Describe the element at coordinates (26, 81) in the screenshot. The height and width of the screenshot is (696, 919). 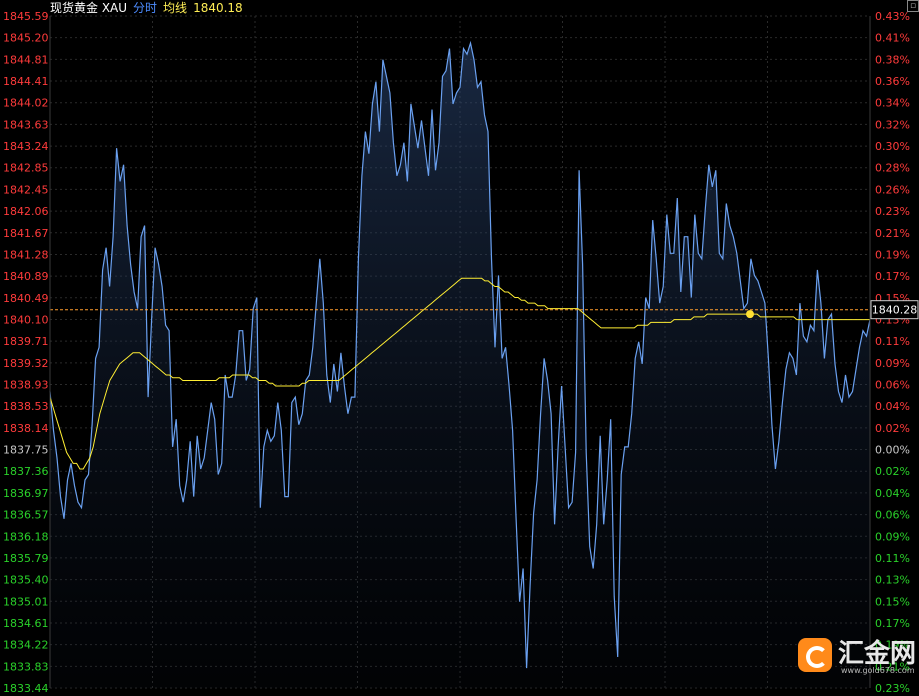
I see `price-tick-label: 1844.41` at that location.